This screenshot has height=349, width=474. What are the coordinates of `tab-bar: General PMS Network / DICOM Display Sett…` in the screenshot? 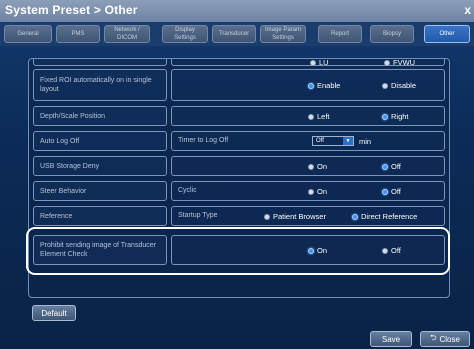 It's located at (237, 34).